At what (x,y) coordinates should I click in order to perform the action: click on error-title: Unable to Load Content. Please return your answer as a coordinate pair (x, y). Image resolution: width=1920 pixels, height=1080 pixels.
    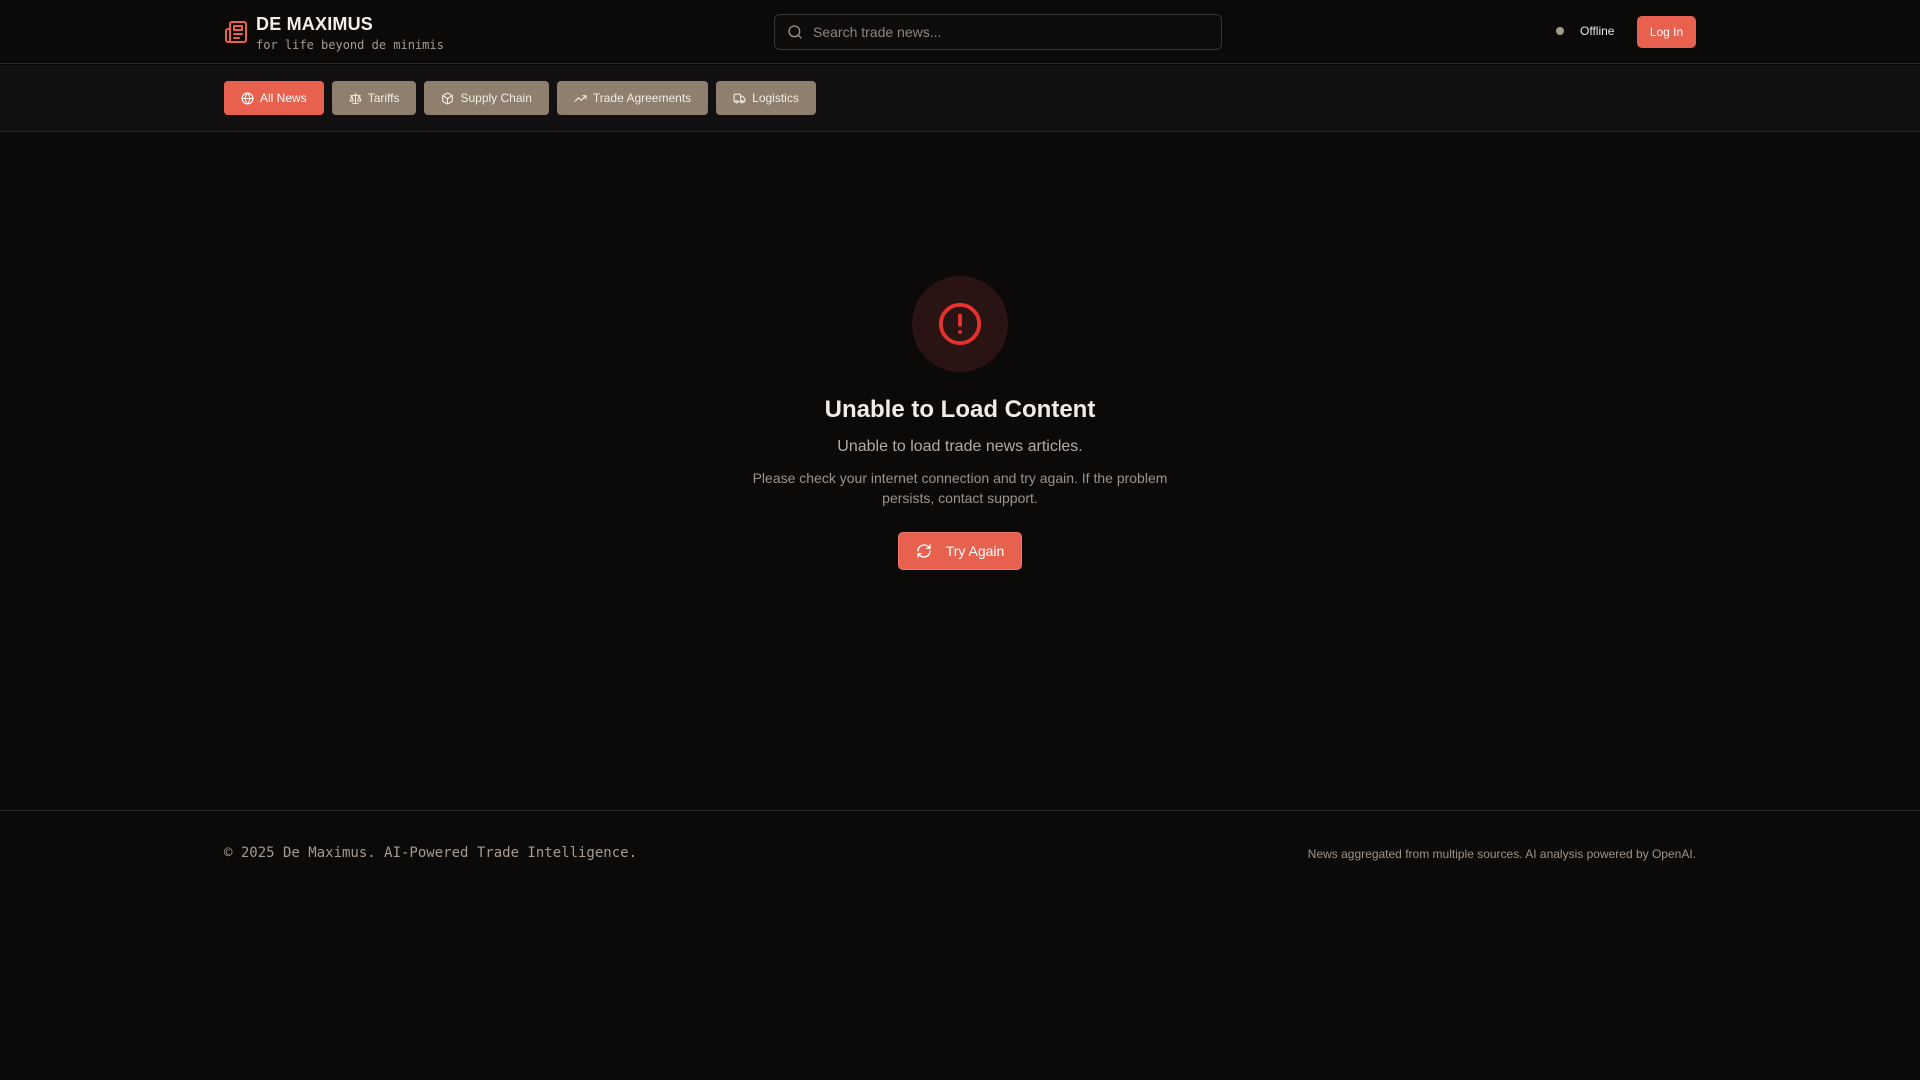
    Looking at the image, I should click on (960, 409).